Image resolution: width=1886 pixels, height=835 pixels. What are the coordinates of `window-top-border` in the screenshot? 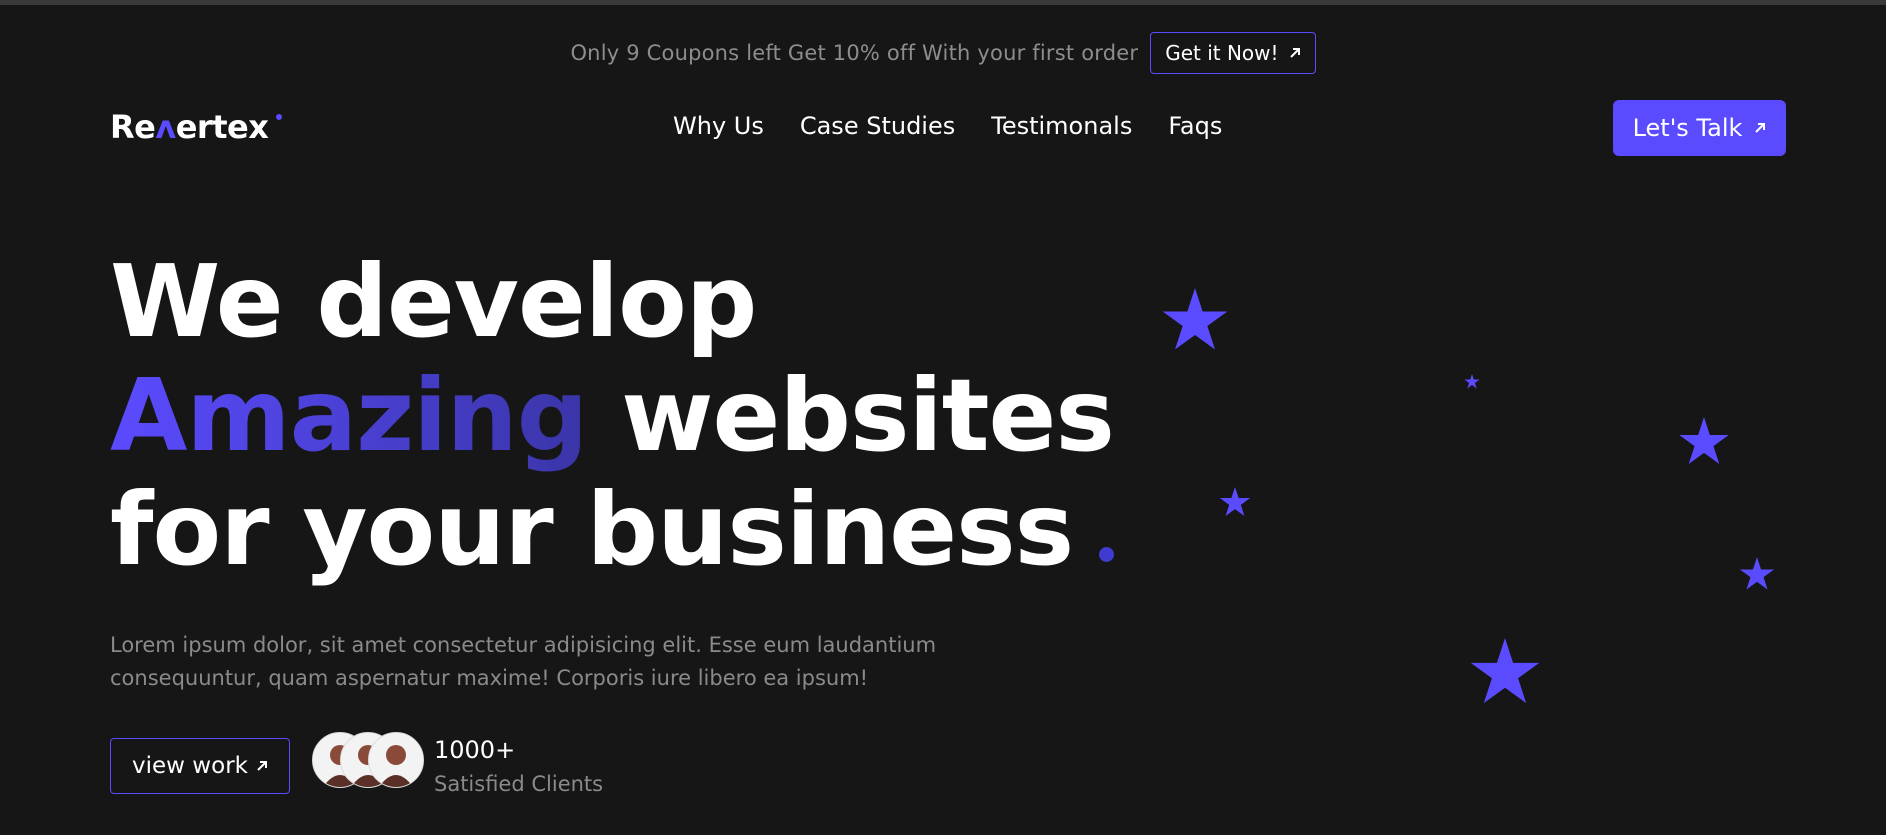 It's located at (943, 2).